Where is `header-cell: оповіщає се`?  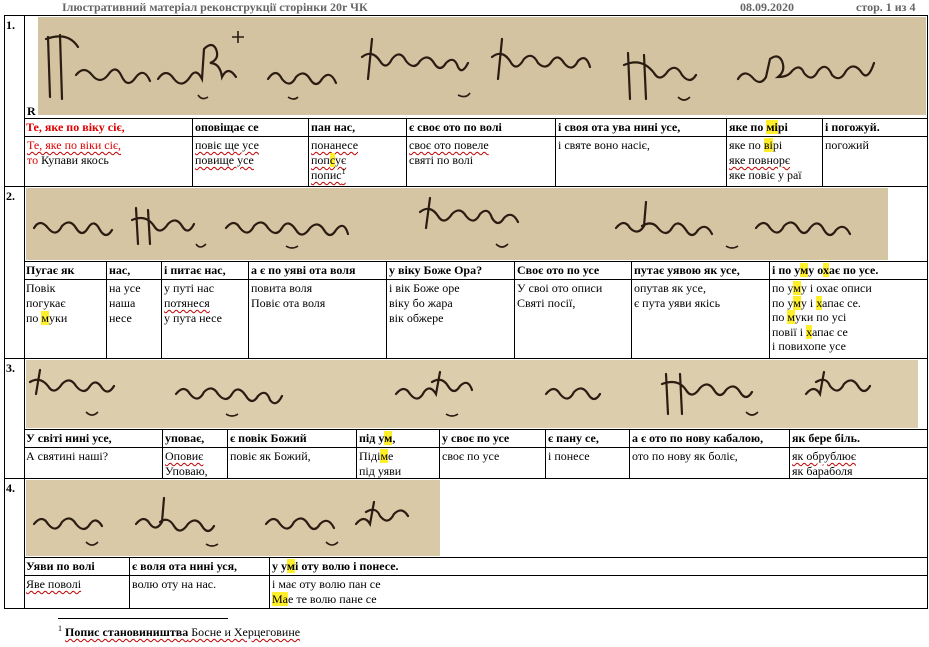 header-cell: оповіщає се is located at coordinates (250, 127).